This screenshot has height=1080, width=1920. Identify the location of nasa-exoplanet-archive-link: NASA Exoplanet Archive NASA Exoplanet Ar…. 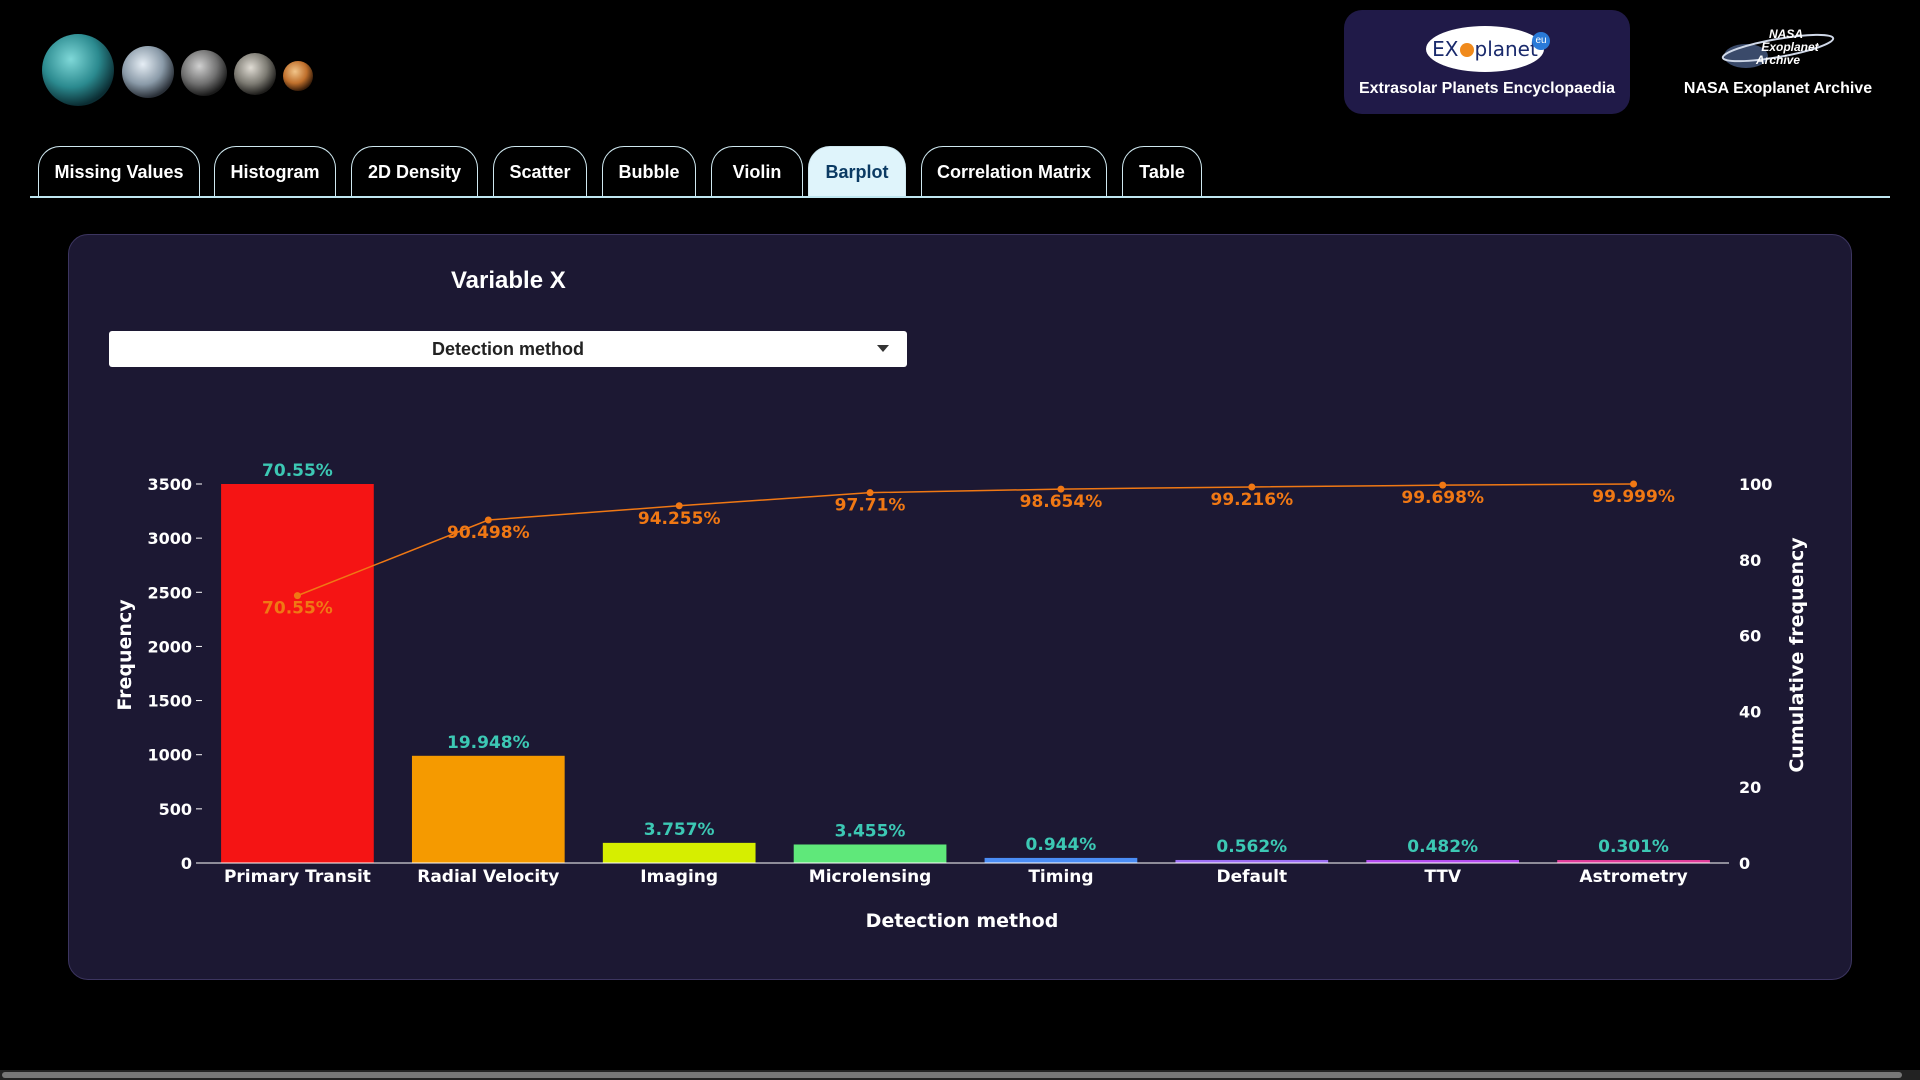
(1778, 65).